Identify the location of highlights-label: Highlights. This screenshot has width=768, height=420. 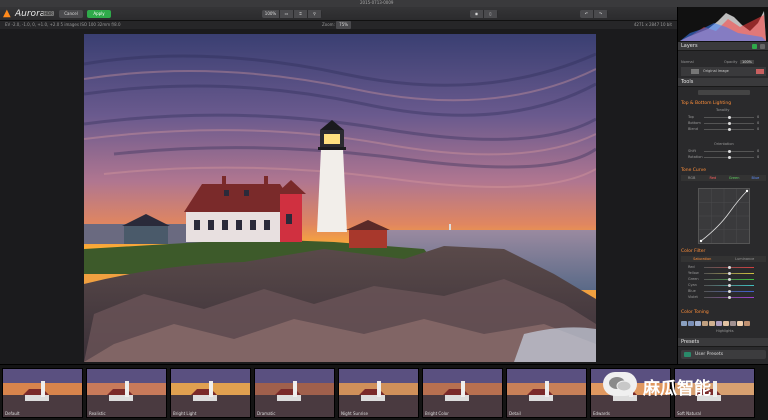
(725, 331).